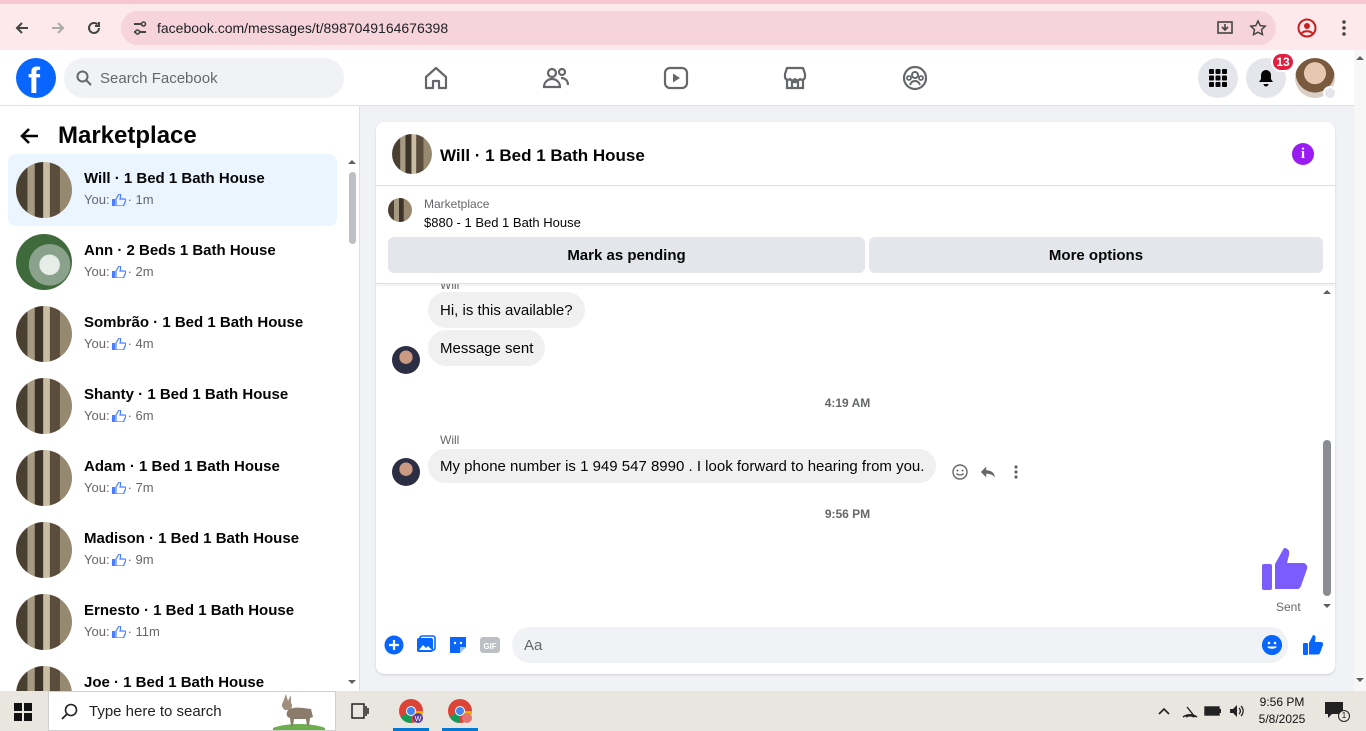 The image size is (1366, 731). I want to click on conversation-item: Shanty · 1 Bed 1 Bath House You: · 6m, so click(172, 406).